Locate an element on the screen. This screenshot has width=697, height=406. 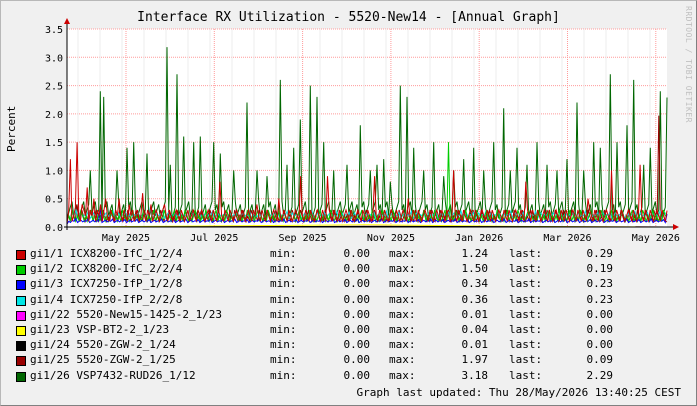
x-axis-arrow is located at coordinates (676, 227).